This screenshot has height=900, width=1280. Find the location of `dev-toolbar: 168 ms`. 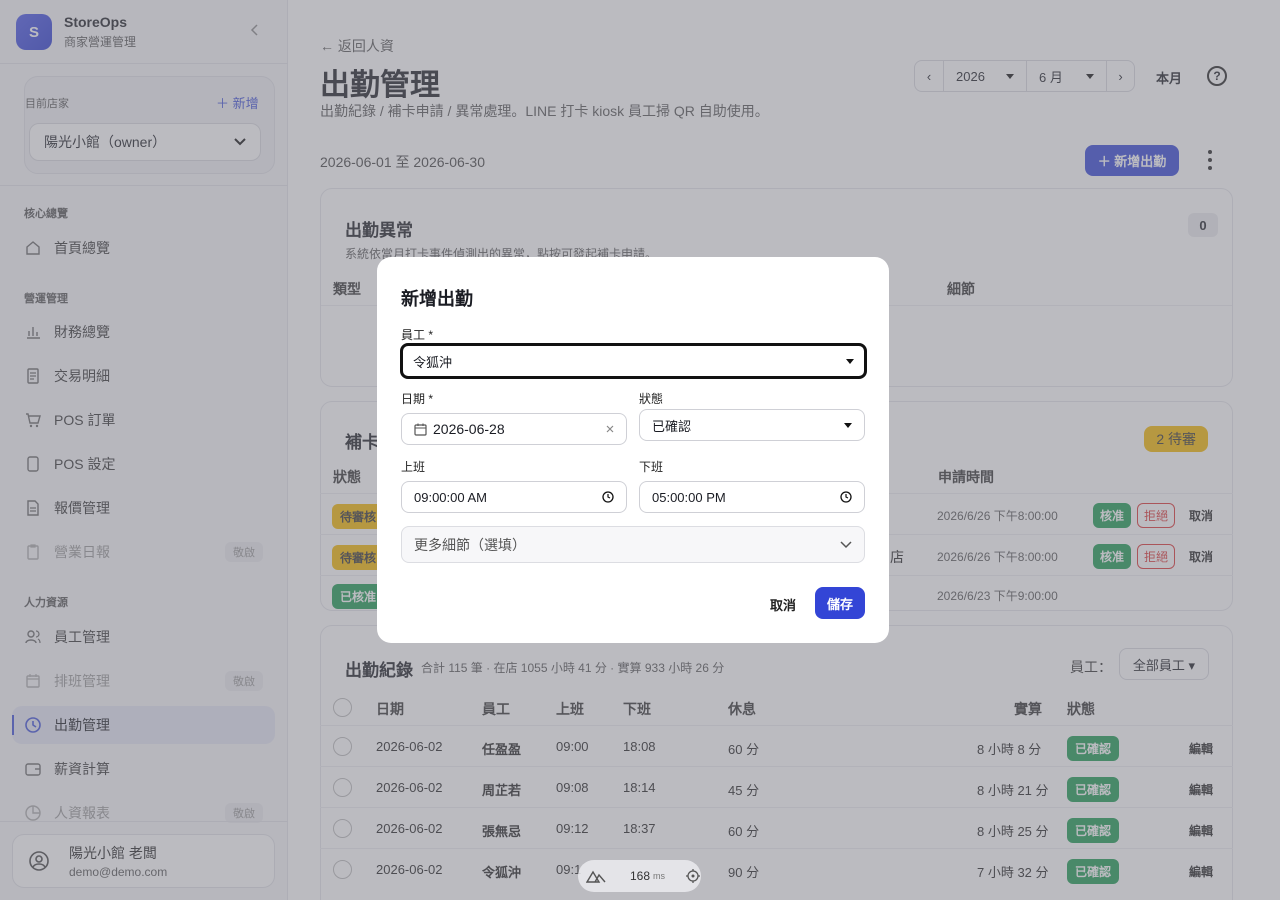

dev-toolbar: 168 ms is located at coordinates (639, 876).